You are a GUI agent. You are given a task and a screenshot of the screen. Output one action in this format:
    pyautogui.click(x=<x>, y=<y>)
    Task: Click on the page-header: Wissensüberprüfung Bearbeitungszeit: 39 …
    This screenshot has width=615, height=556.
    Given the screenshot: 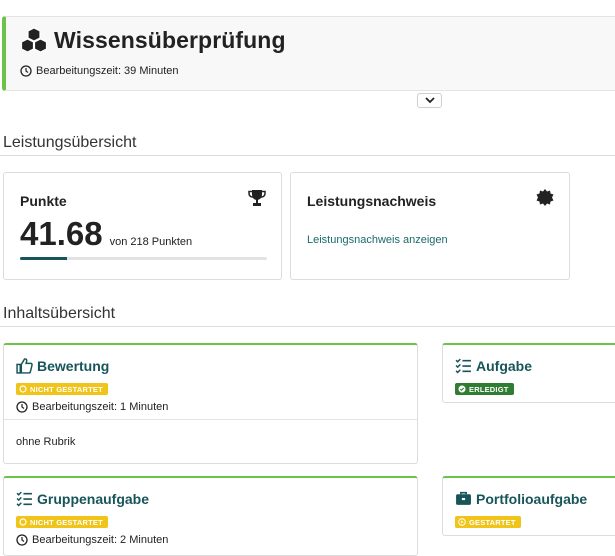 What is the action you would take?
    pyautogui.click(x=308, y=53)
    